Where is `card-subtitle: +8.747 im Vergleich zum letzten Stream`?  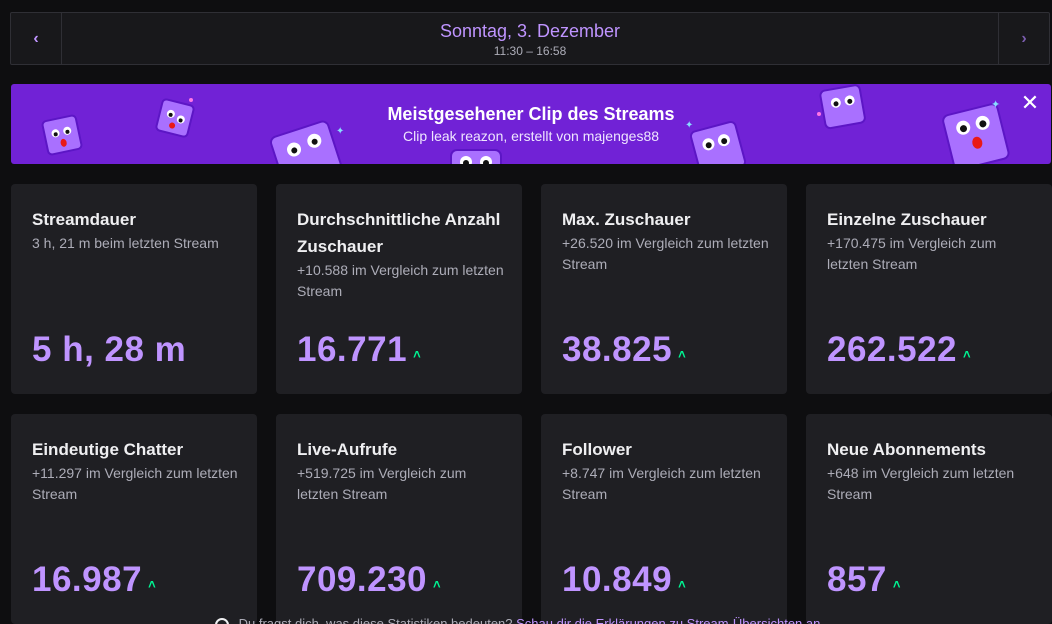 card-subtitle: +8.747 im Vergleich zum letzten Stream is located at coordinates (661, 483).